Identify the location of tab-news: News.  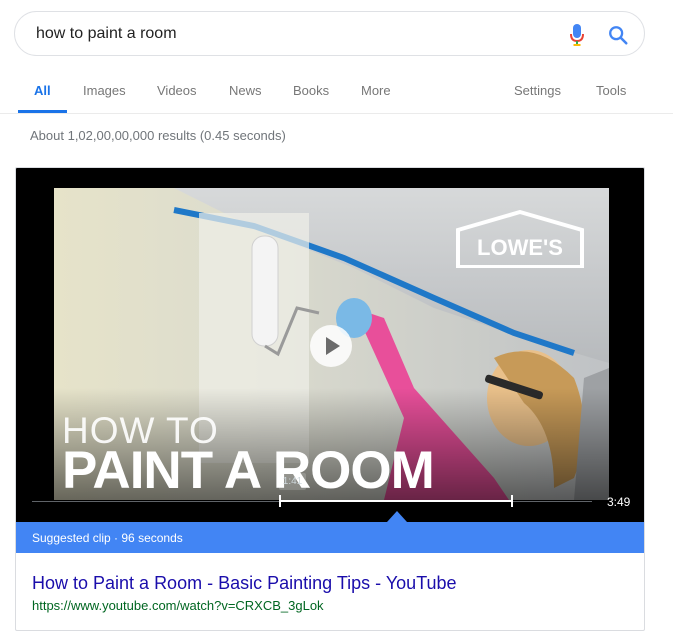
(245, 90).